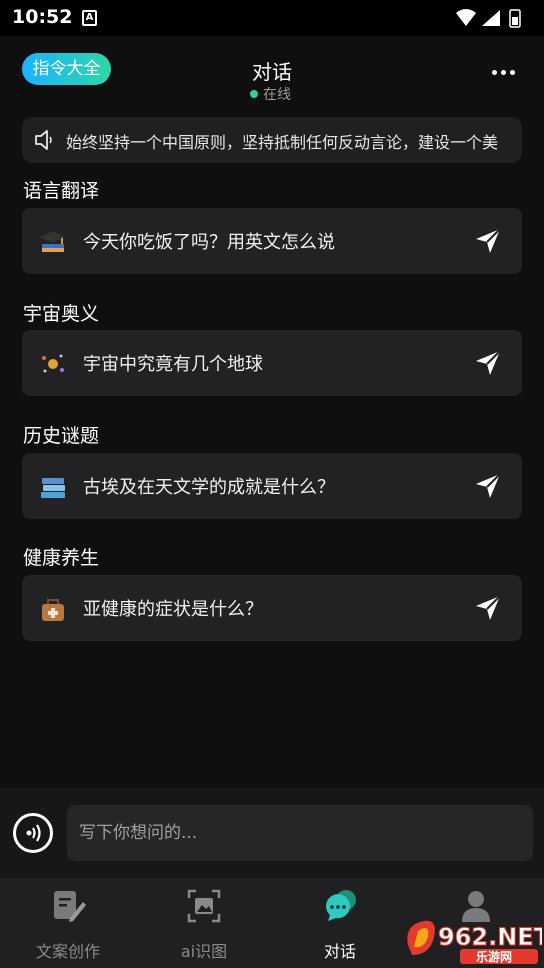 This screenshot has width=544, height=968. Describe the element at coordinates (282, 142) in the screenshot. I see `notice-text: 始终坚持一个中国原则，坚持抵制任何反动言论，建设一个美` at that location.